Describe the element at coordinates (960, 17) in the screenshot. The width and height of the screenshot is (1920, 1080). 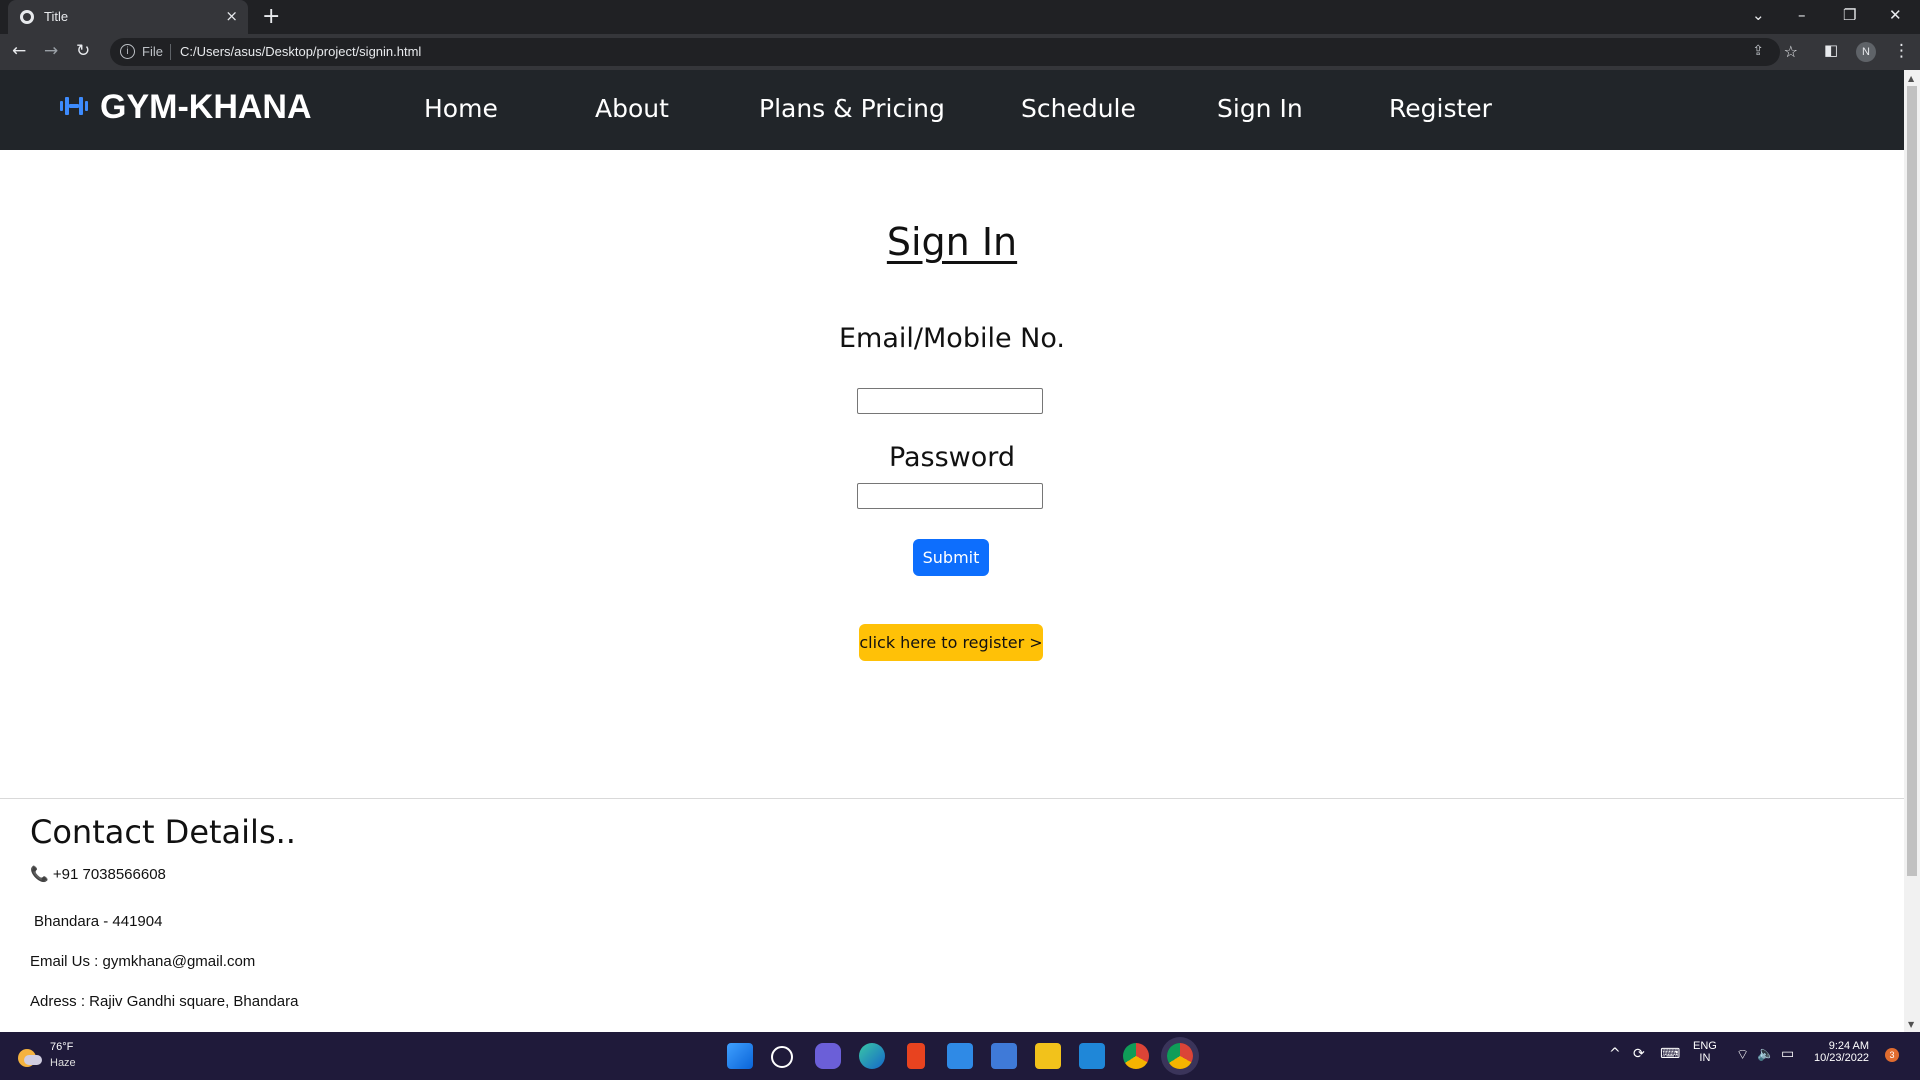
I see `browser-tab-strip: Title × + ⌄ – ❐ ✕` at that location.